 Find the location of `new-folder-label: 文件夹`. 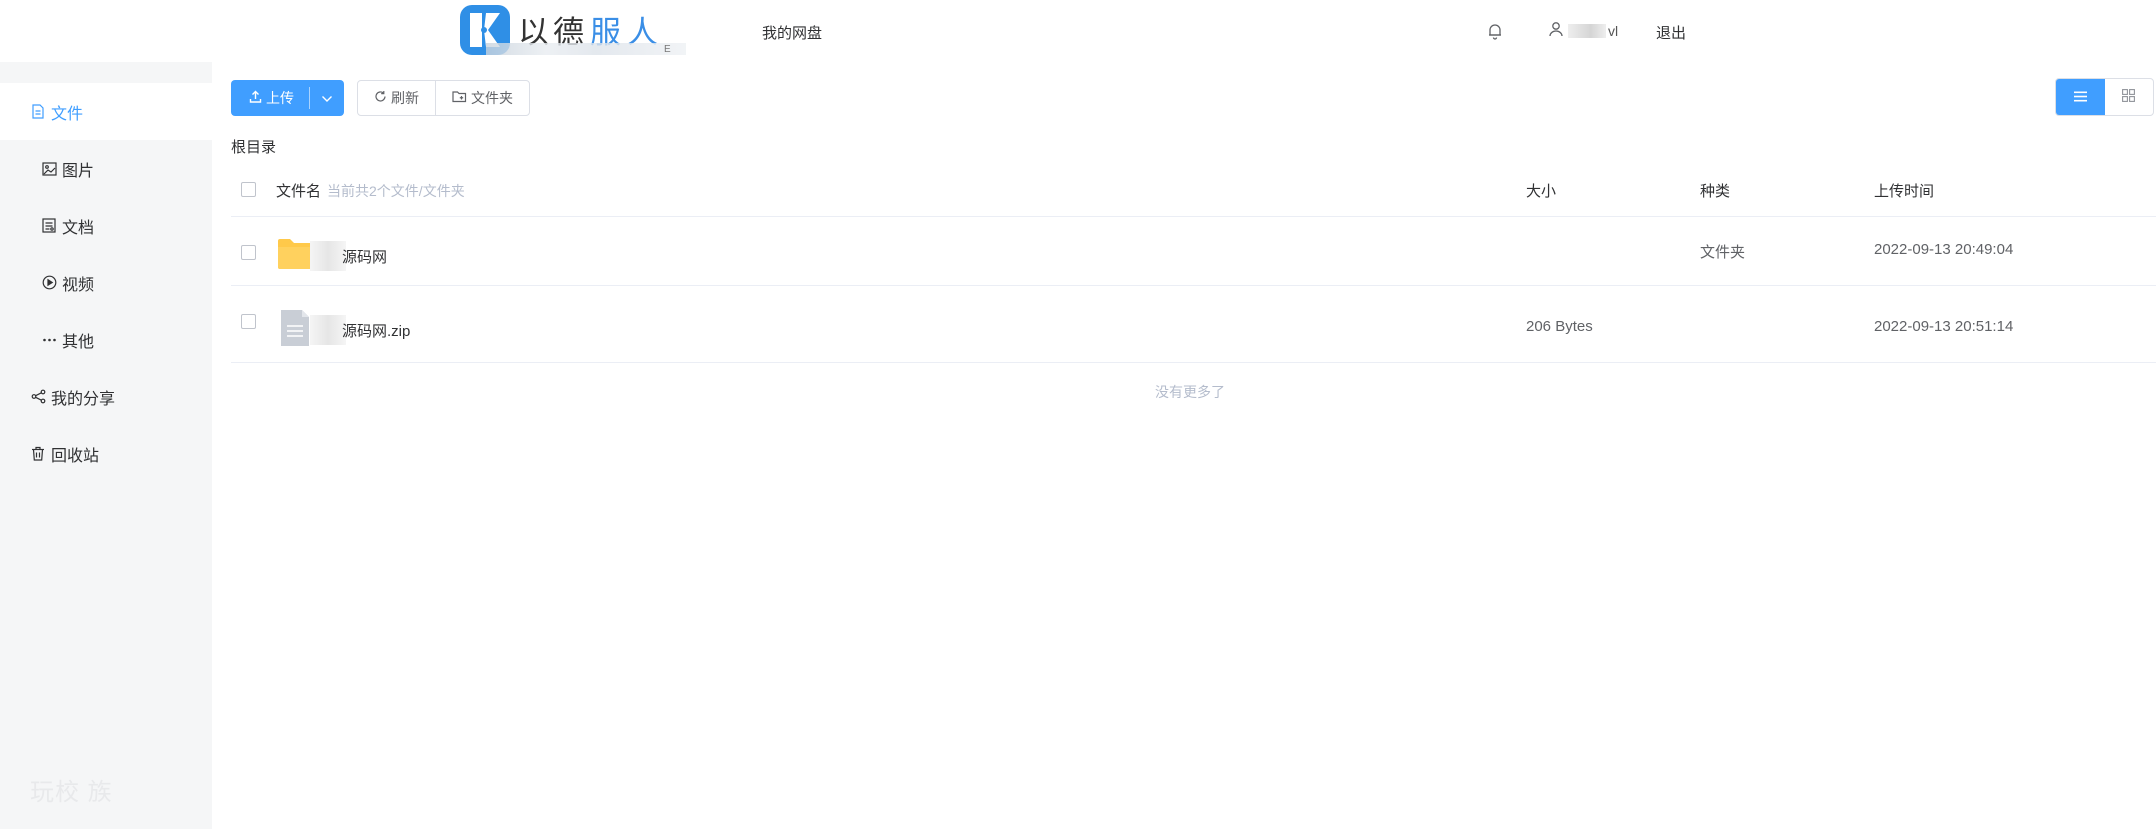

new-folder-label: 文件夹 is located at coordinates (492, 98).